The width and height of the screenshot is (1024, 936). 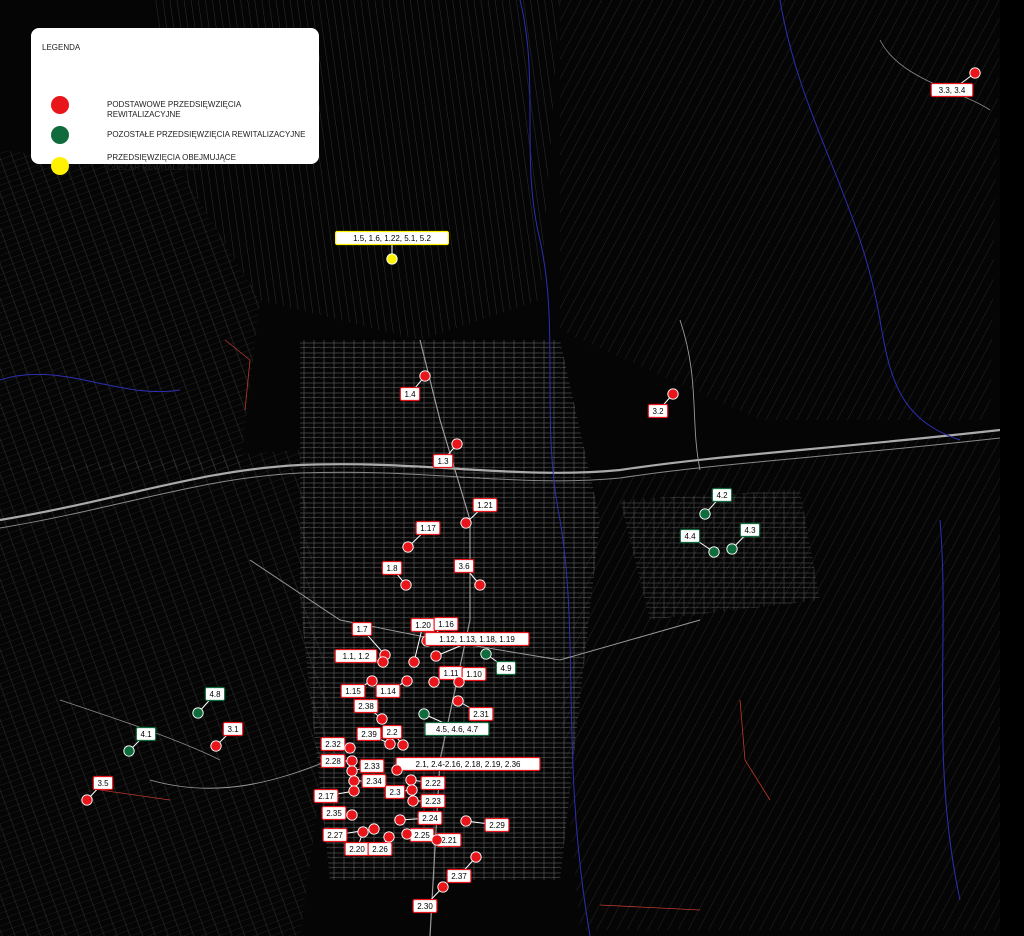 What do you see at coordinates (422, 835) in the screenshot?
I see `marker-label: 2.25` at bounding box center [422, 835].